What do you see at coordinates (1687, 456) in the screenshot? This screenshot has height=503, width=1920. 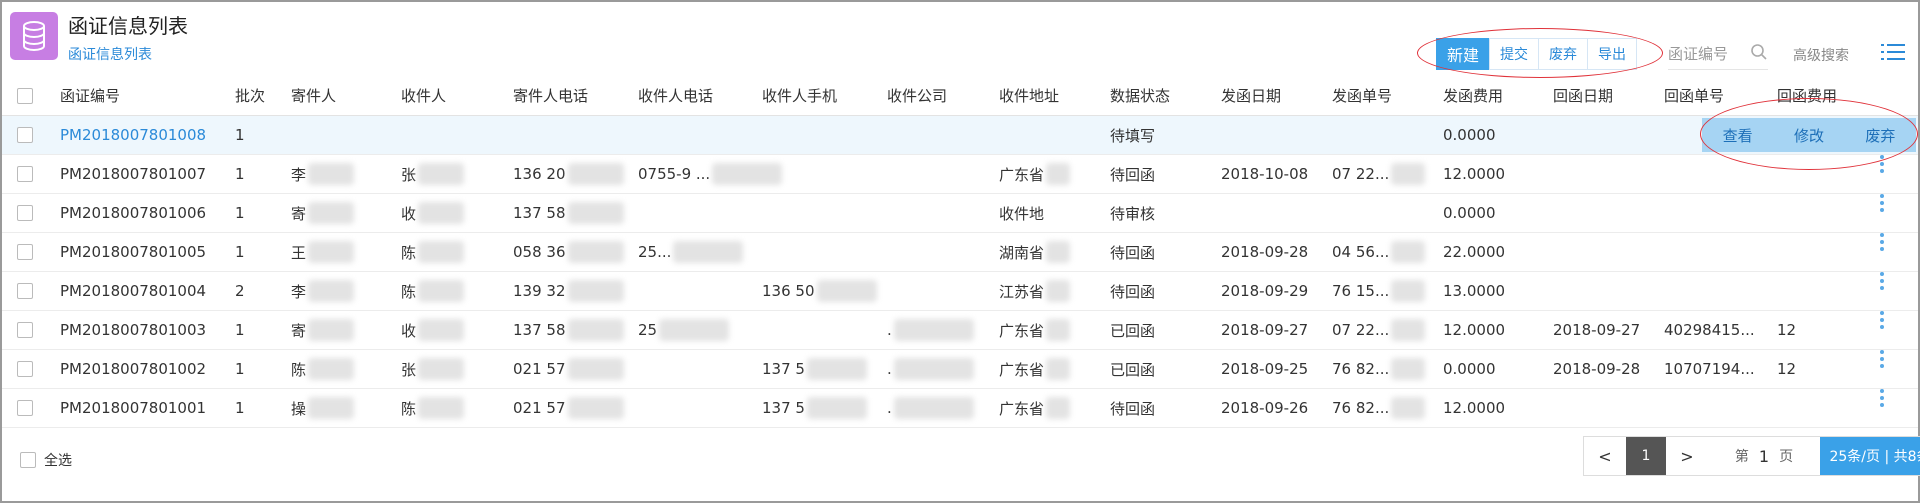 I see `next-page-button: >` at bounding box center [1687, 456].